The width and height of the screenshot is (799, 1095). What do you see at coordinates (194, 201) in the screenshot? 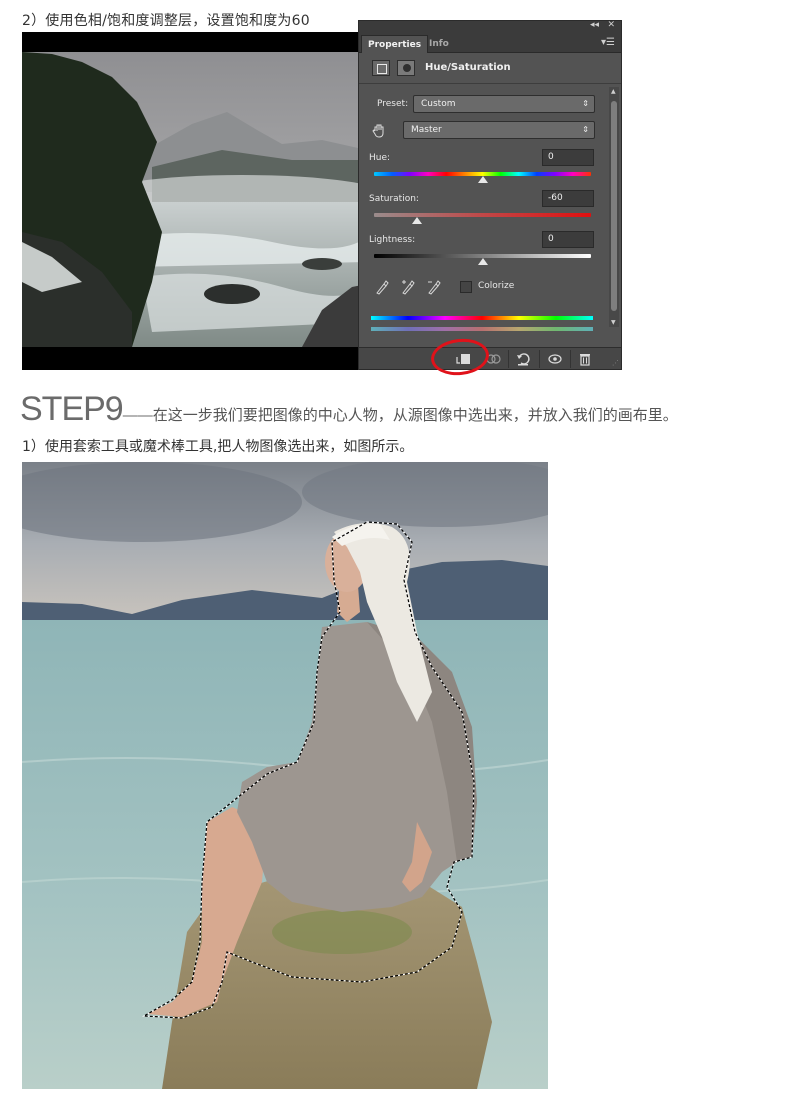
I see `river-landscape-photo` at bounding box center [194, 201].